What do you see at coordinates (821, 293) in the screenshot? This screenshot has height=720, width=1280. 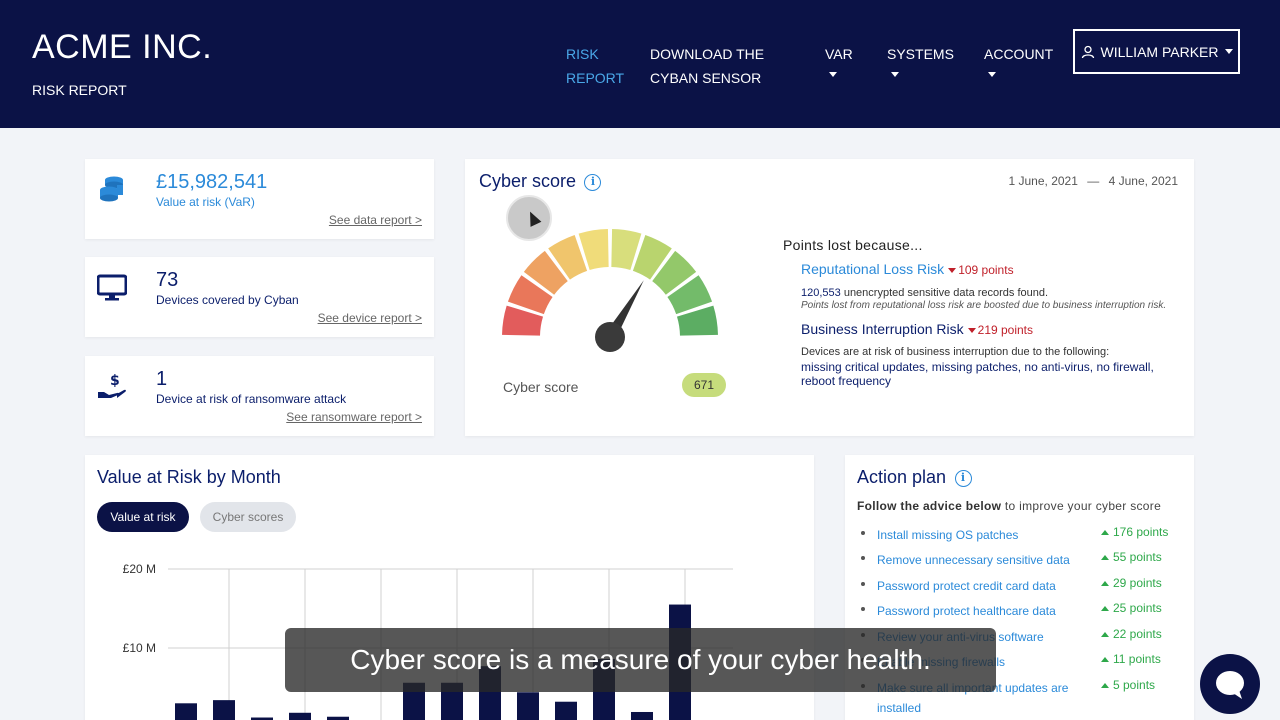 I see `records-count: 120,553` at bounding box center [821, 293].